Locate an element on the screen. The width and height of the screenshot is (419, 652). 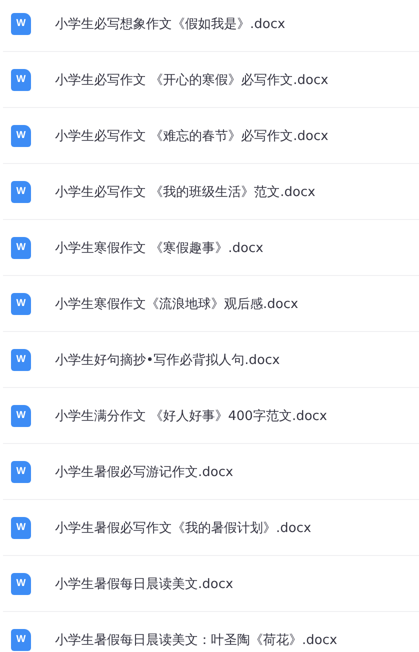
file-name: 小学生满分作文 《好人好事》400字范文.docx is located at coordinates (191, 416).